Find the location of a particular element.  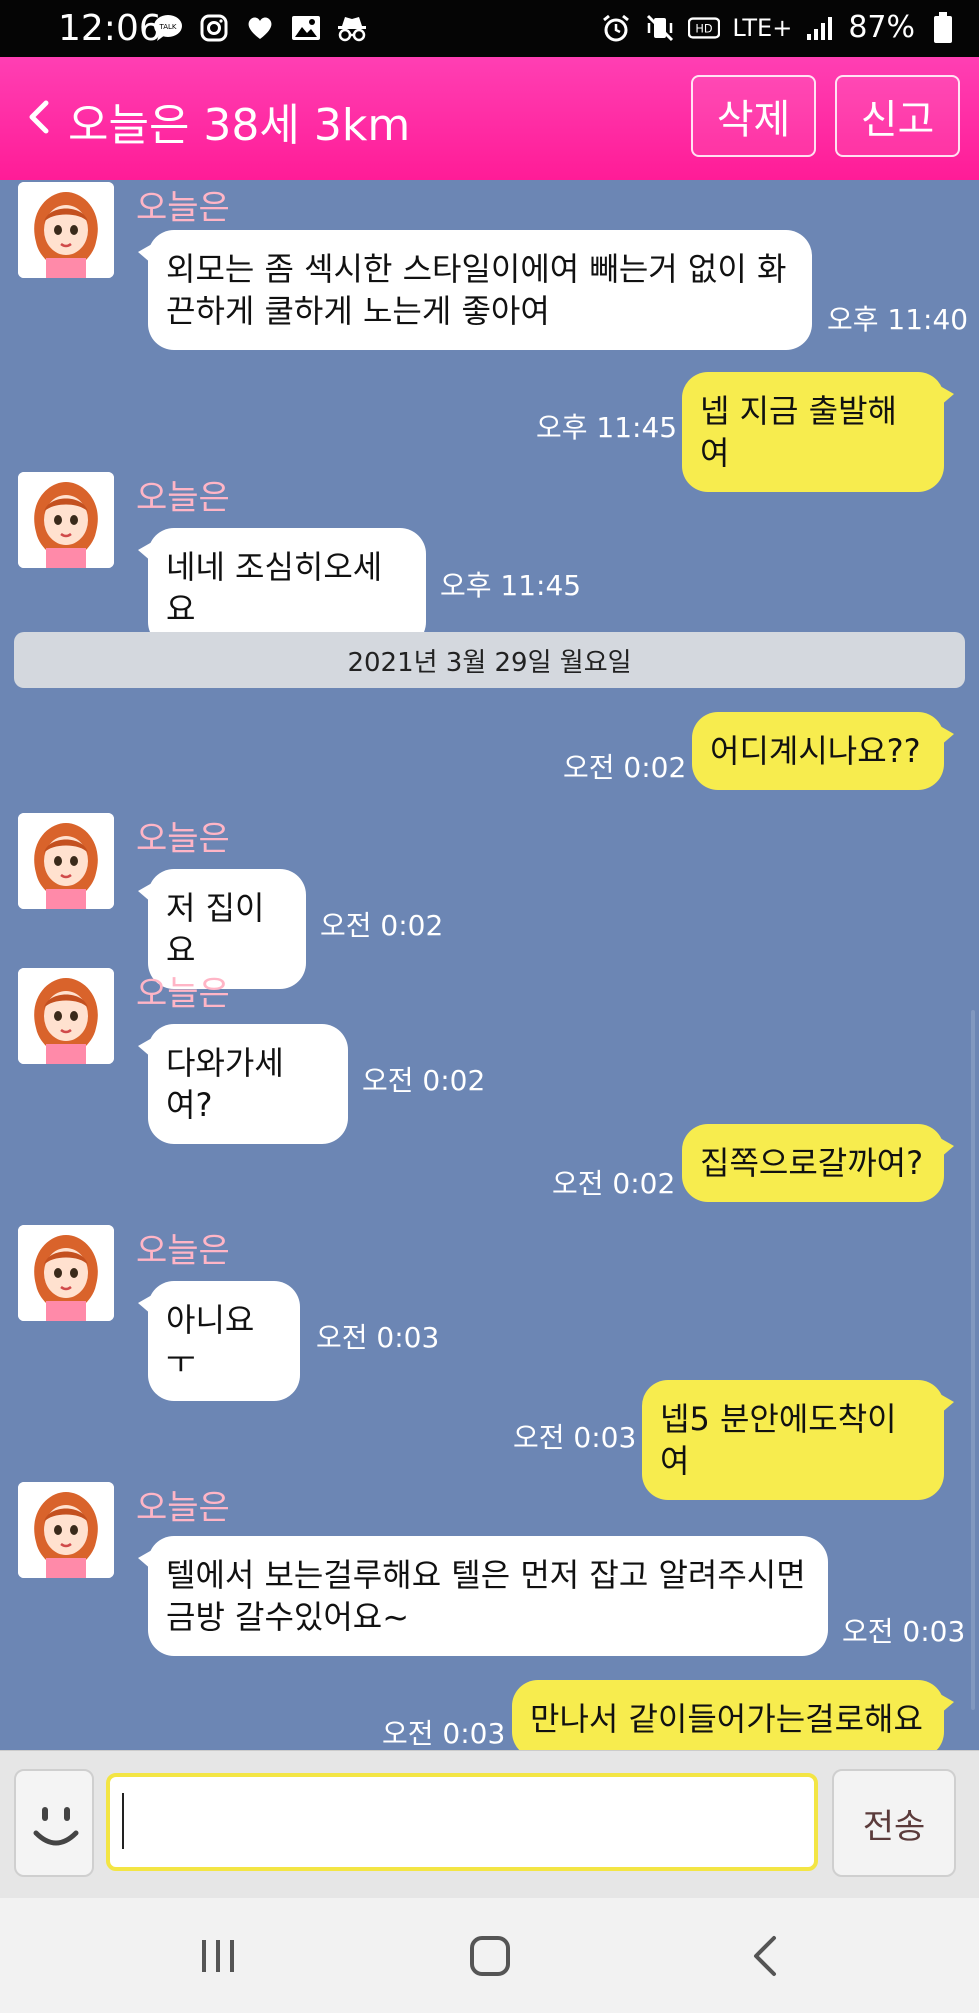

battery-percent: 87% is located at coordinates (881, 27).